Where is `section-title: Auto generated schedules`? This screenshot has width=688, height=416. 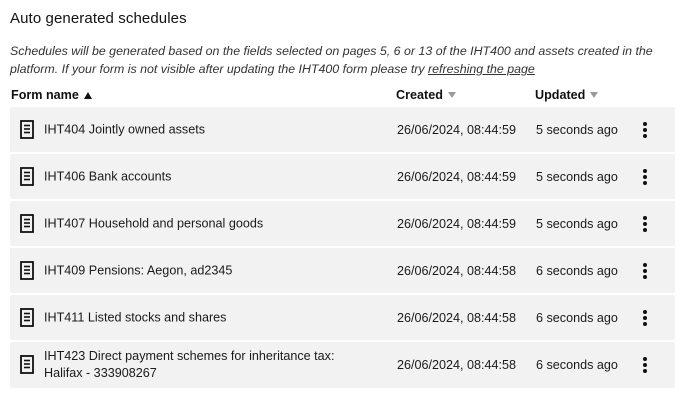 section-title: Auto generated schedules is located at coordinates (98, 18).